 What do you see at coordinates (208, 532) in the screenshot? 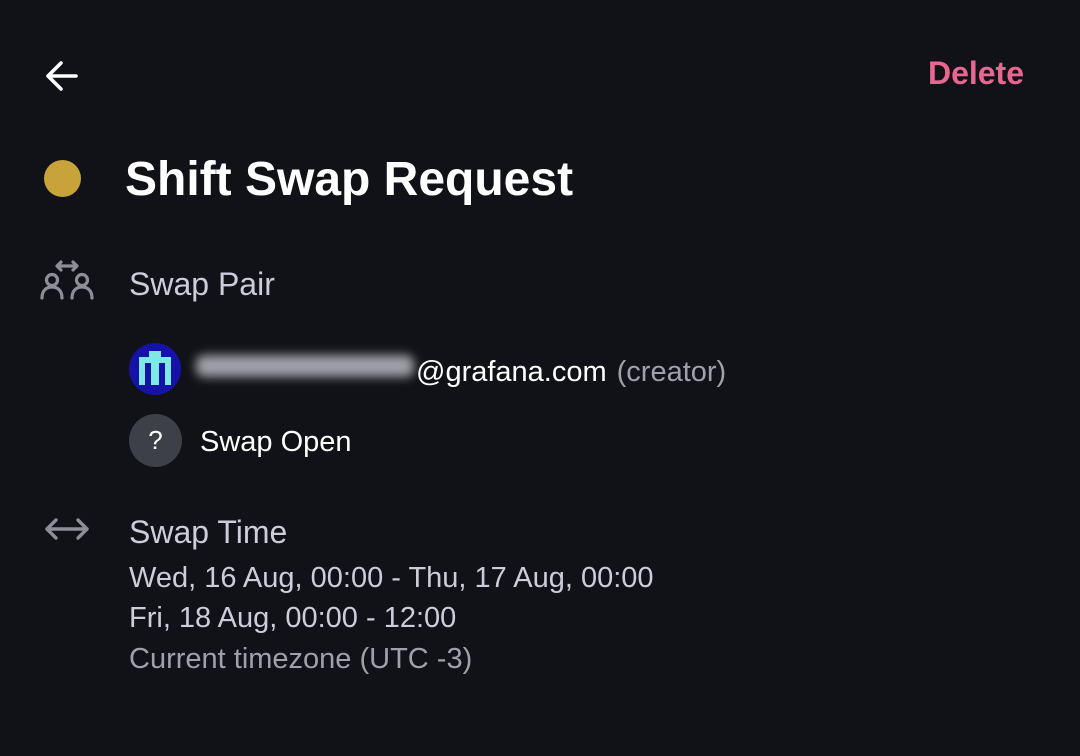
I see `swap-time-label: Swap Time` at bounding box center [208, 532].